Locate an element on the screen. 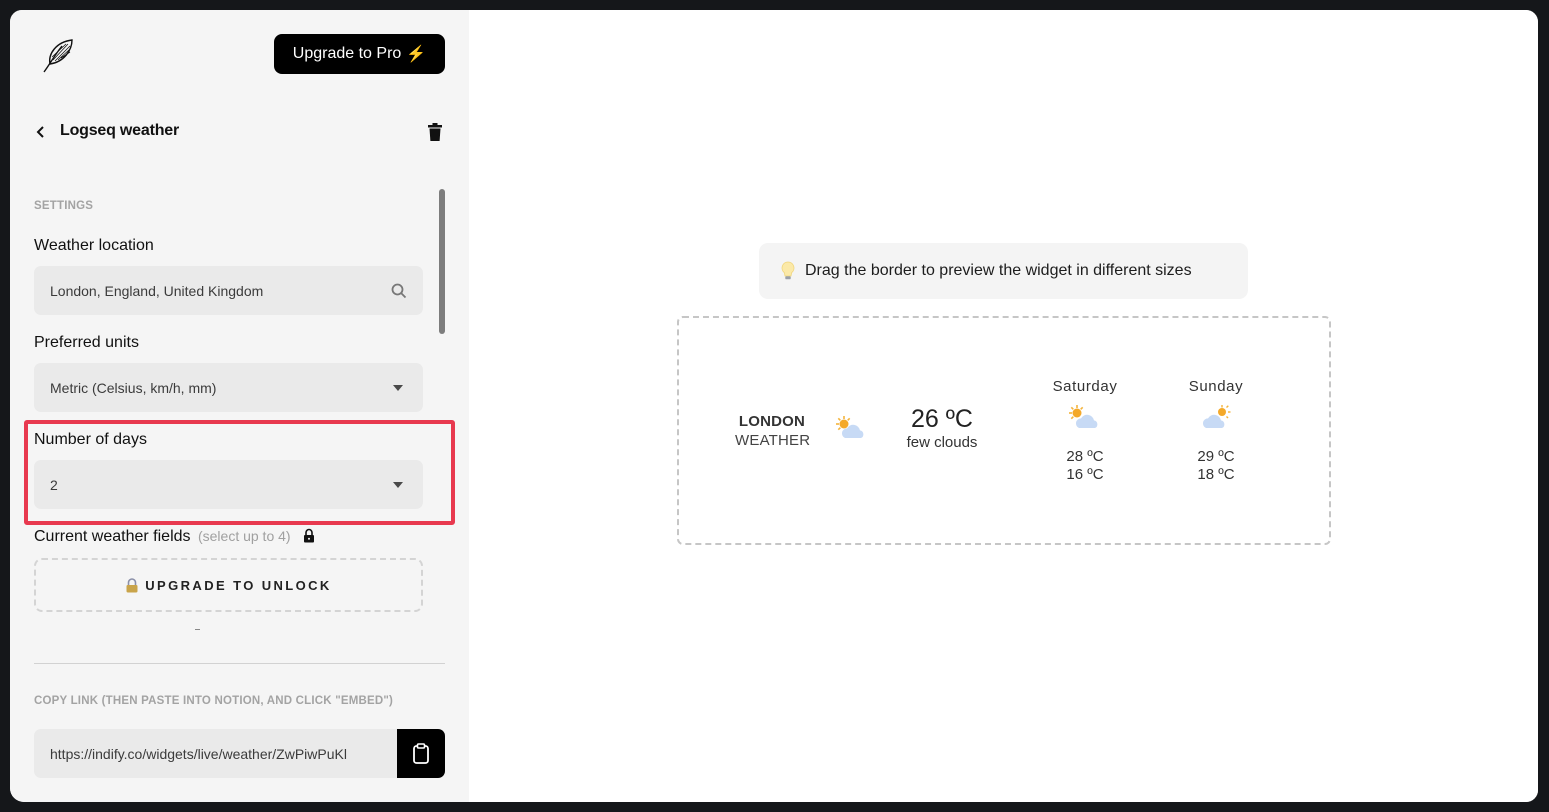 The height and width of the screenshot is (812, 1549). widget-header: Logseq weather is located at coordinates (239, 132).